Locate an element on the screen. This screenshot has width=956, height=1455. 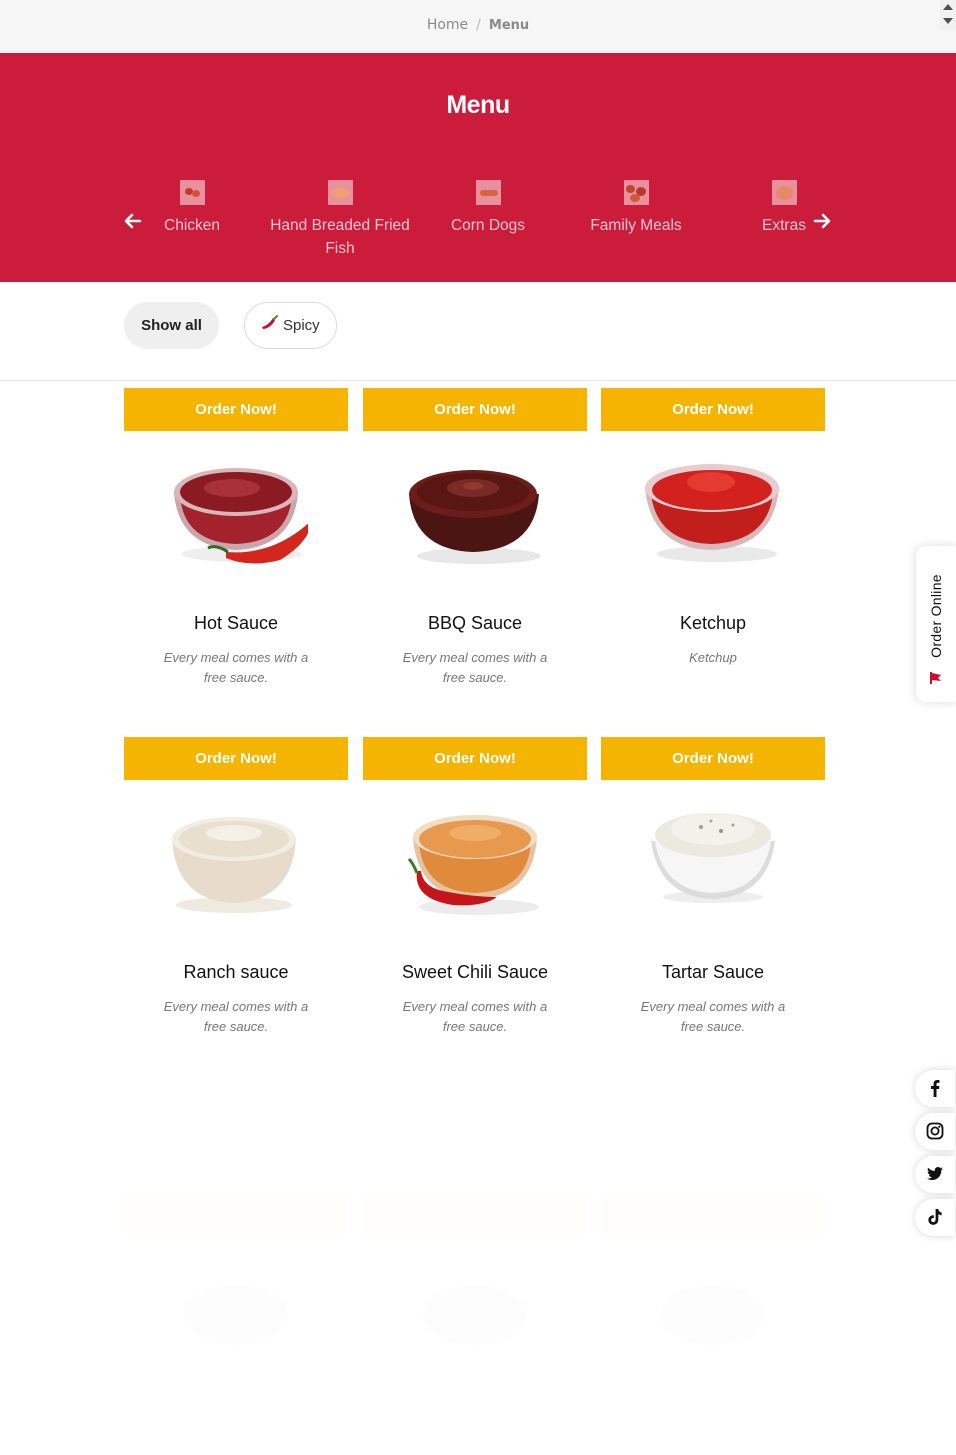
category-label: Corn Dogs is located at coordinates (488, 225).